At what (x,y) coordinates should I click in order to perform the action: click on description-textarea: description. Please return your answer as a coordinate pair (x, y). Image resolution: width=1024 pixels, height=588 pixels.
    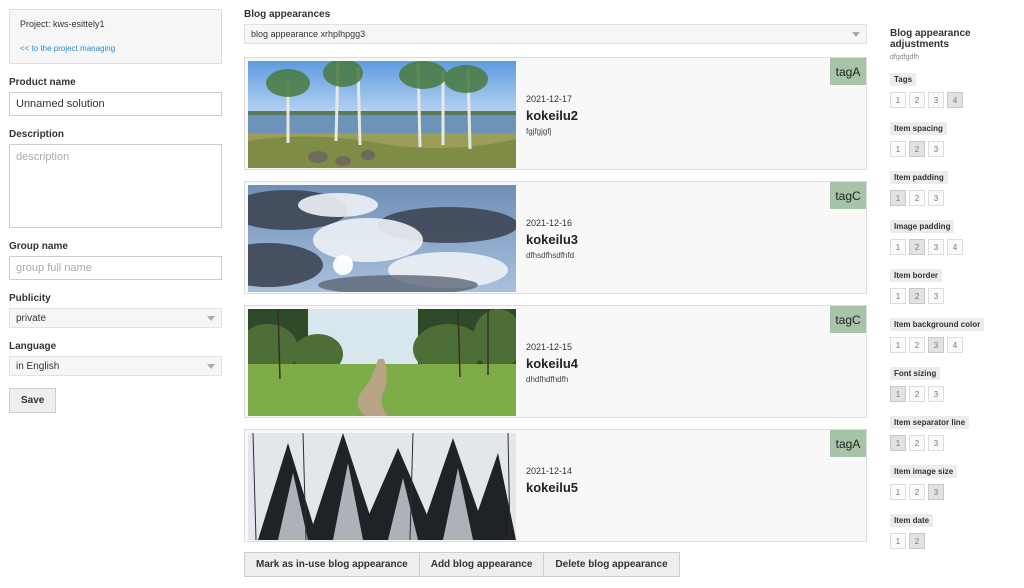
    Looking at the image, I should click on (115, 186).